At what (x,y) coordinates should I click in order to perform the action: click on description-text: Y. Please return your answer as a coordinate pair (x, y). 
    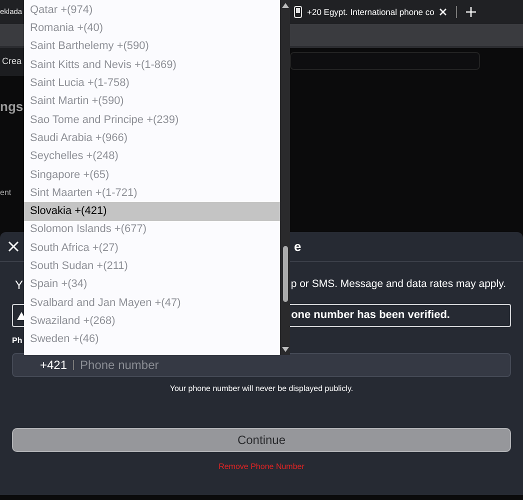
    Looking at the image, I should click on (19, 285).